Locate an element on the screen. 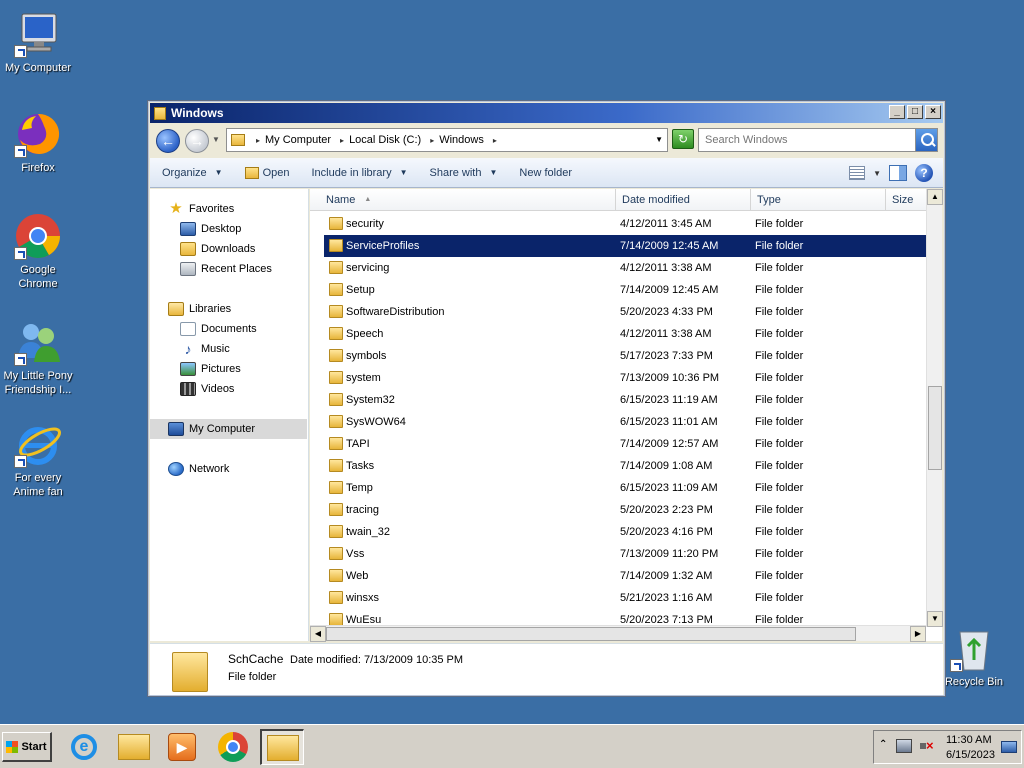  search-box is located at coordinates (818, 140).